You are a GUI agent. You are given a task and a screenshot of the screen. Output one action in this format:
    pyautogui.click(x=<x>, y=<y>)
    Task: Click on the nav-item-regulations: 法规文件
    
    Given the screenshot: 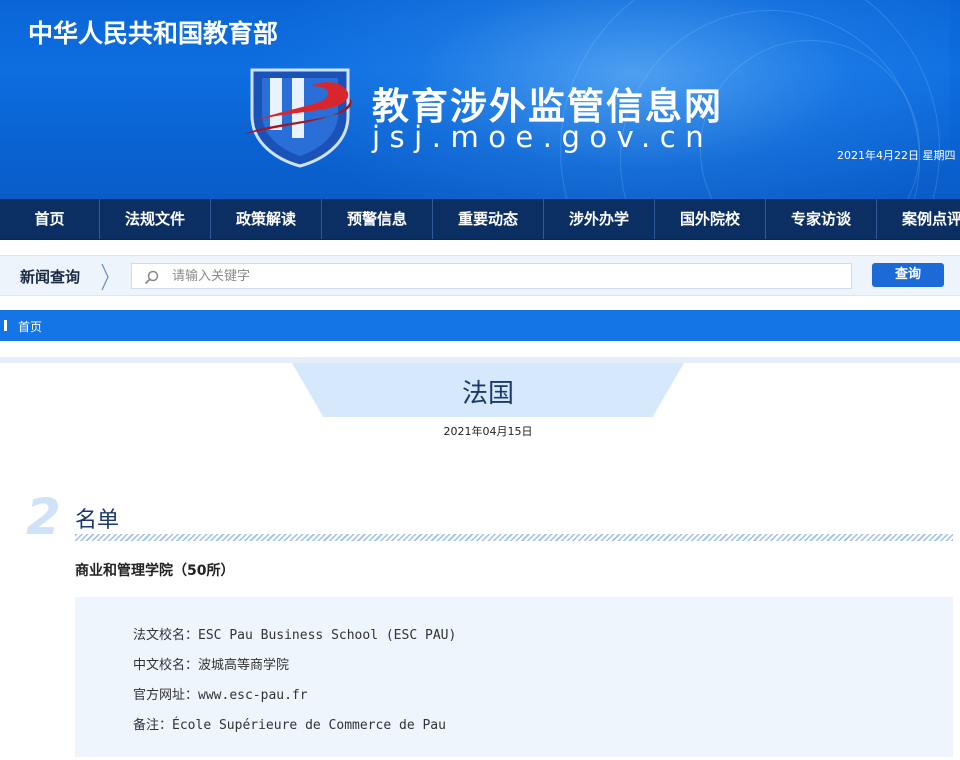 What is the action you would take?
    pyautogui.click(x=155, y=219)
    